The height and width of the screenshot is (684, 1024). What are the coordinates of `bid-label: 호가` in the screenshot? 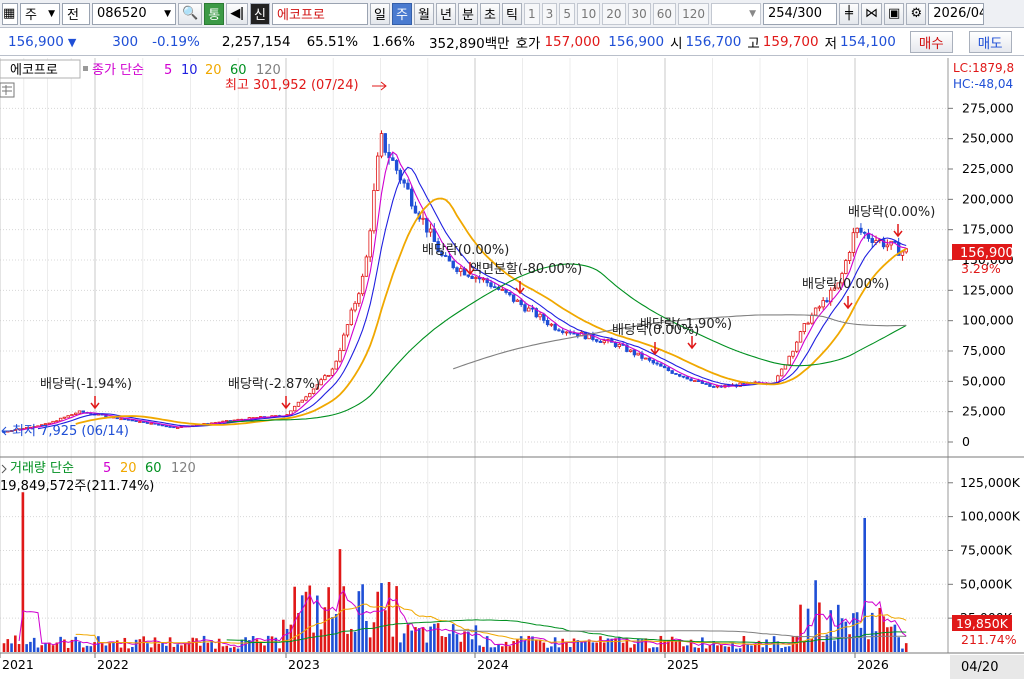 It's located at (528, 44).